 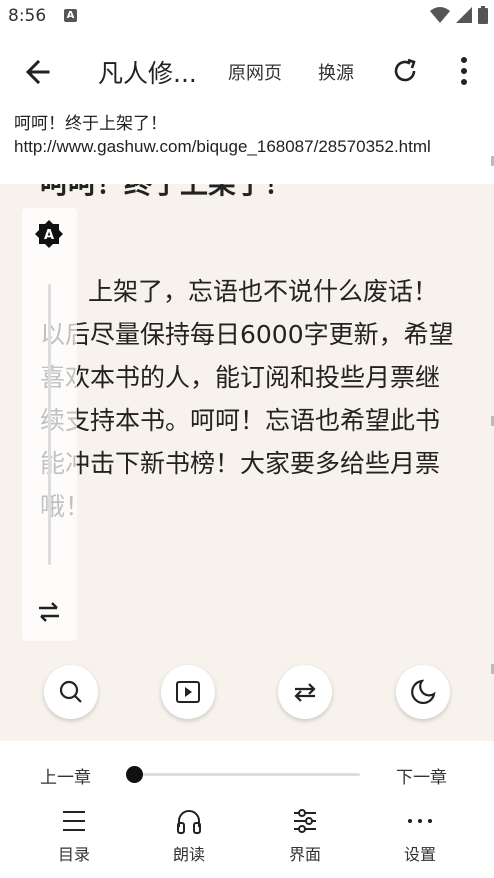 I want to click on more-vert-icon, so click(x=464, y=71).